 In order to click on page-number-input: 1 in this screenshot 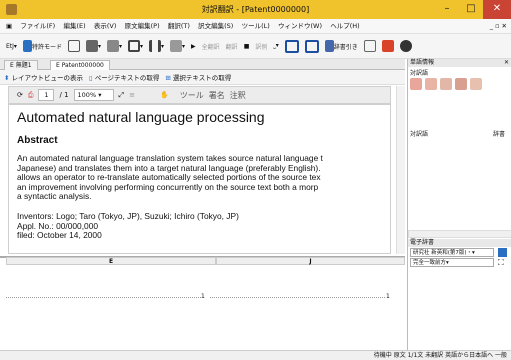, I will do `click(46, 95)`.